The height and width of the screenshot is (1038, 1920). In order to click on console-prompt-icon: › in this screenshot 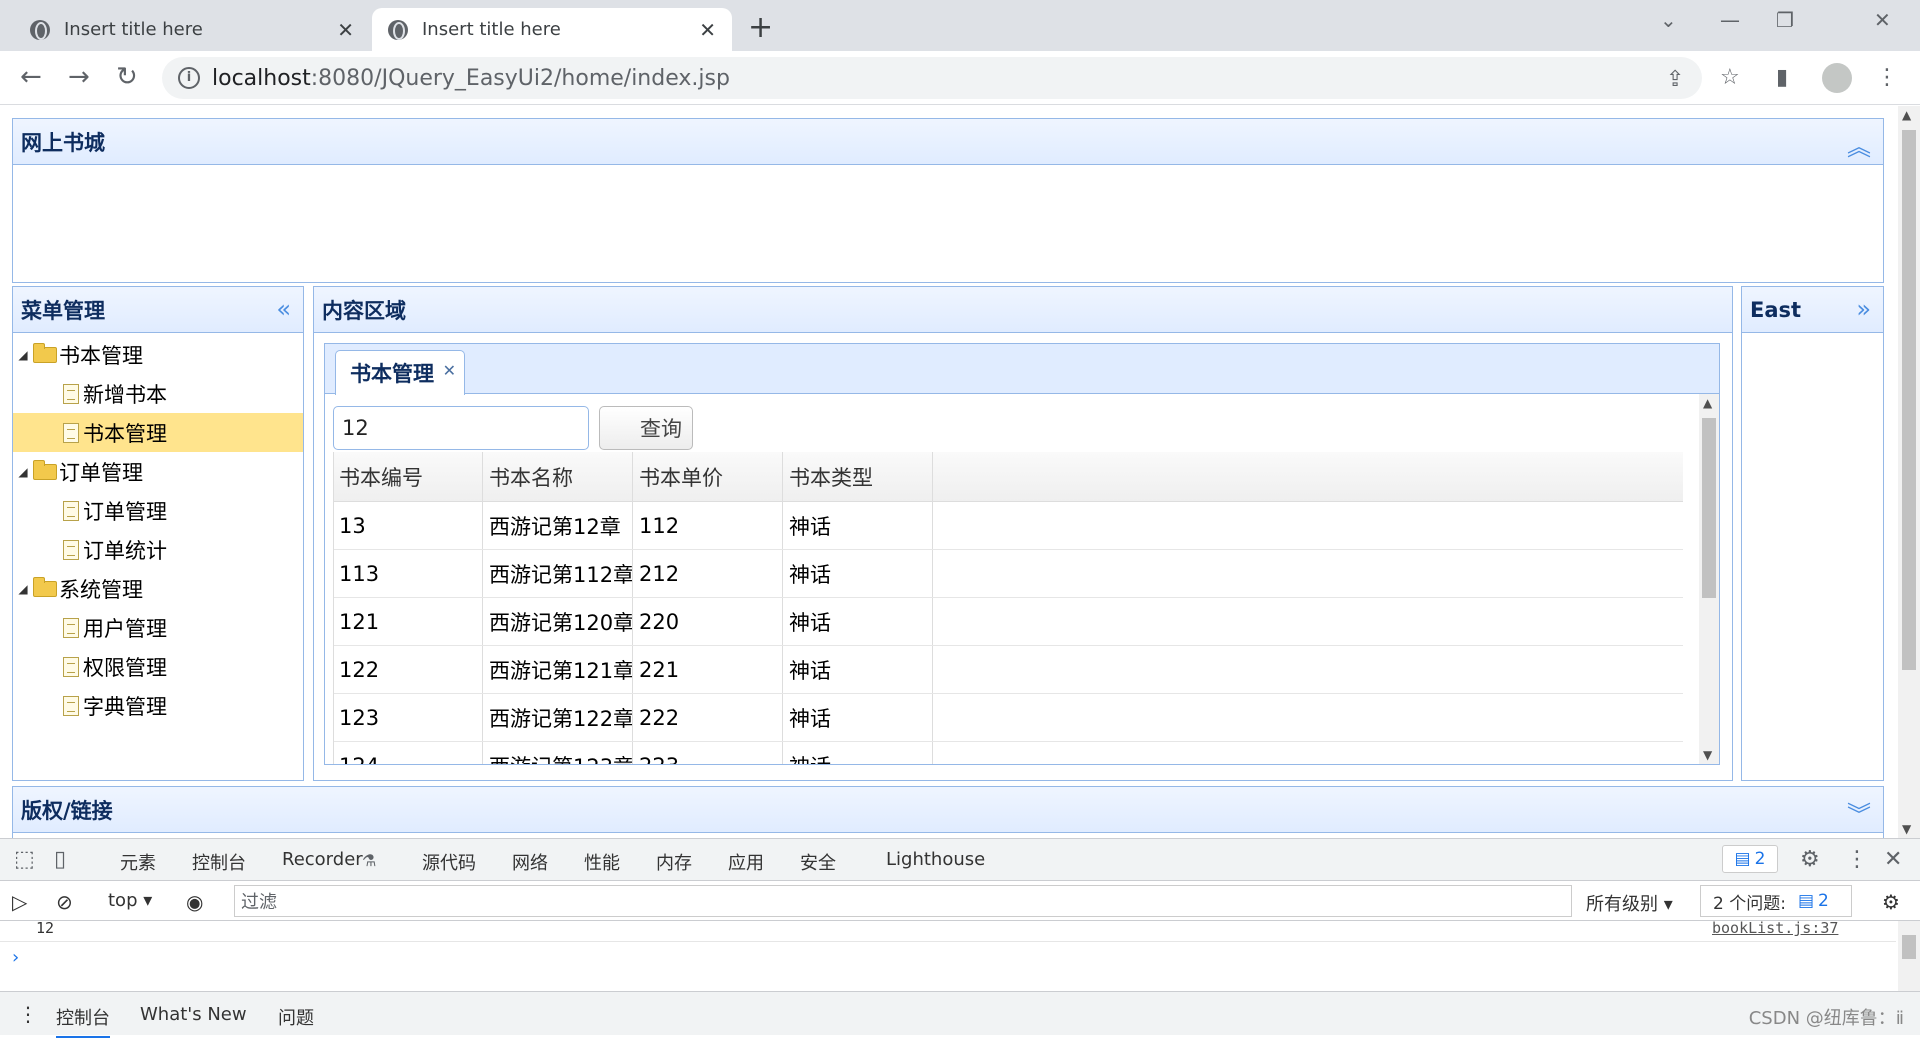, I will do `click(15, 957)`.